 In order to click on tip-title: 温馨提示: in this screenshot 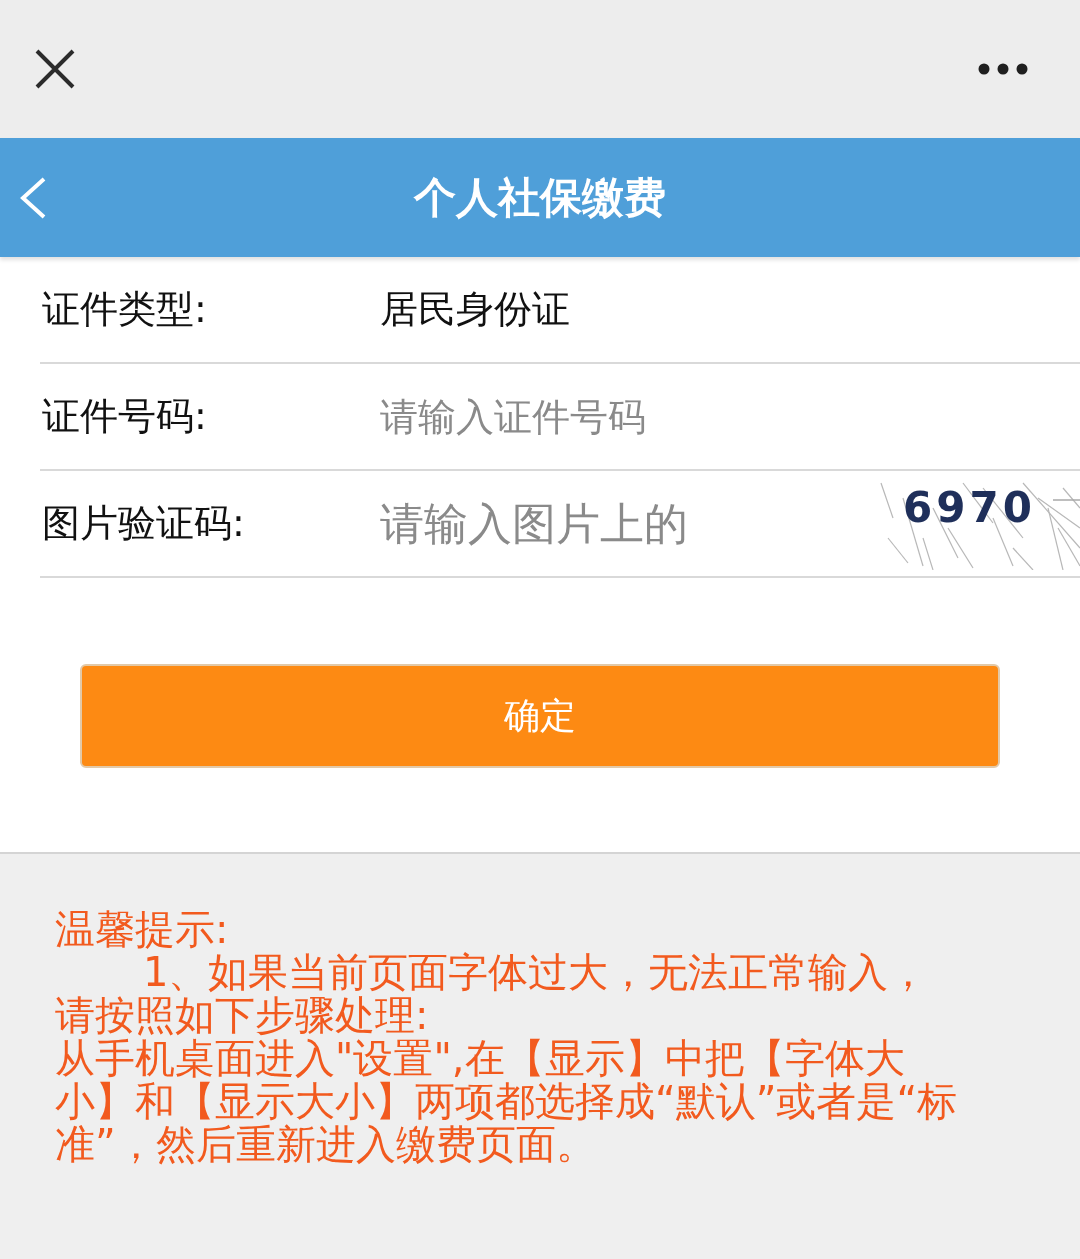, I will do `click(142, 929)`.